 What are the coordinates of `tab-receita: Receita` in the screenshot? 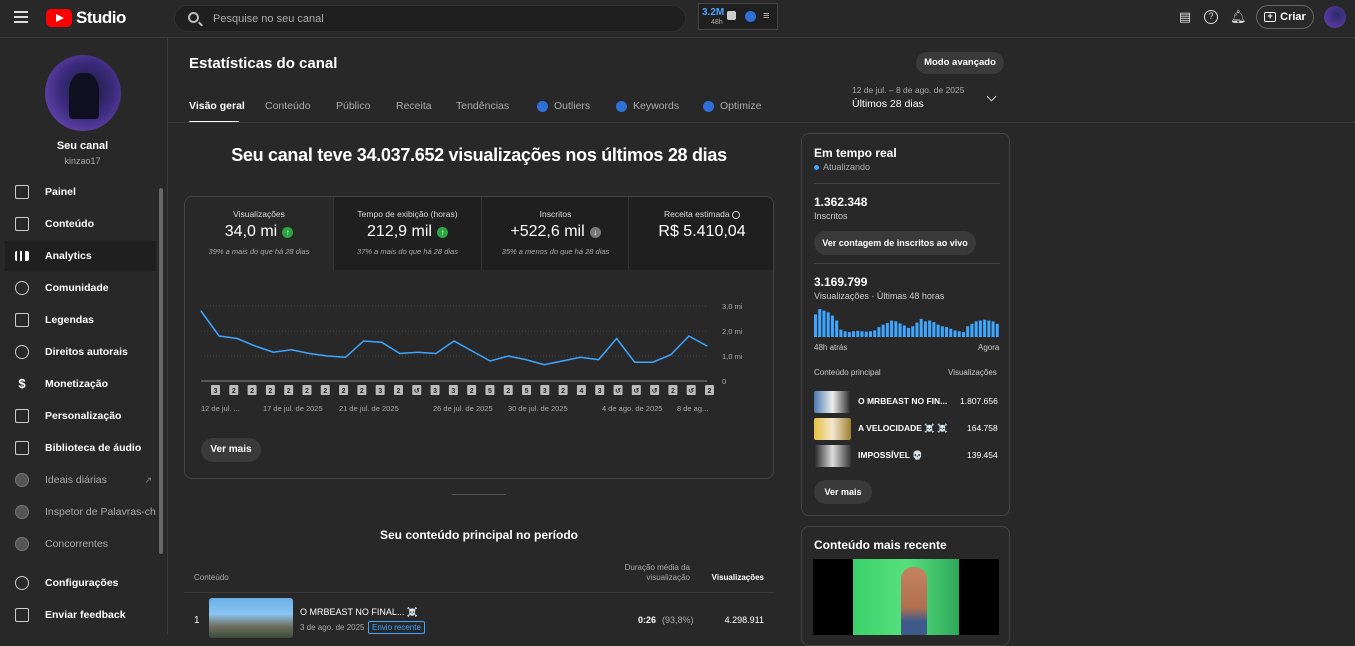 It's located at (414, 106).